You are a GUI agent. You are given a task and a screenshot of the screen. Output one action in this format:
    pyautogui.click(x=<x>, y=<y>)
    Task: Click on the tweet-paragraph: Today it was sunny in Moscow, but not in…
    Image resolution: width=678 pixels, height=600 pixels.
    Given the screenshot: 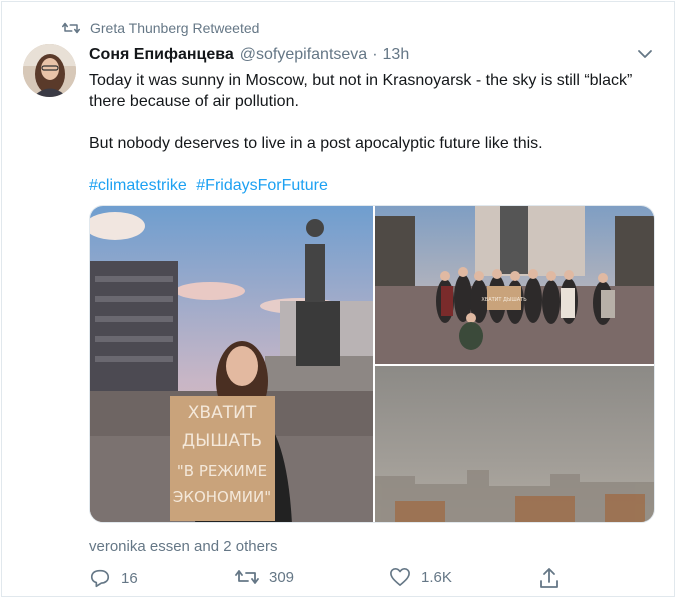 What is the action you would take?
    pyautogui.click(x=361, y=91)
    